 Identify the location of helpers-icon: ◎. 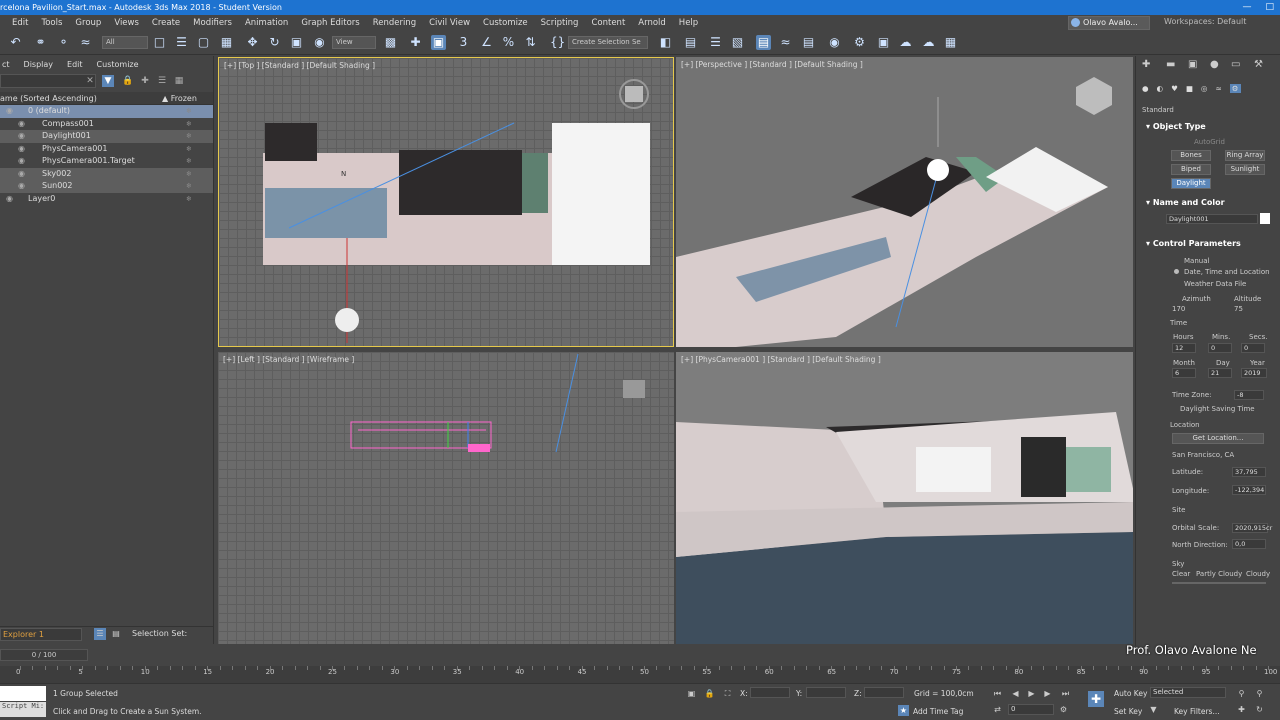
(1204, 88).